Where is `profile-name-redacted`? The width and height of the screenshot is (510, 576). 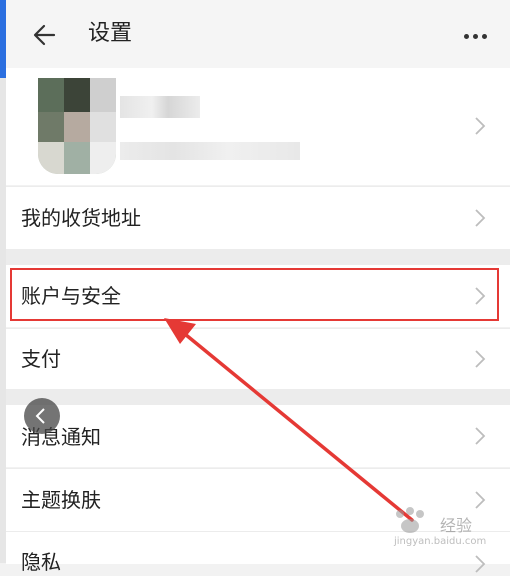
profile-name-redacted is located at coordinates (160, 107).